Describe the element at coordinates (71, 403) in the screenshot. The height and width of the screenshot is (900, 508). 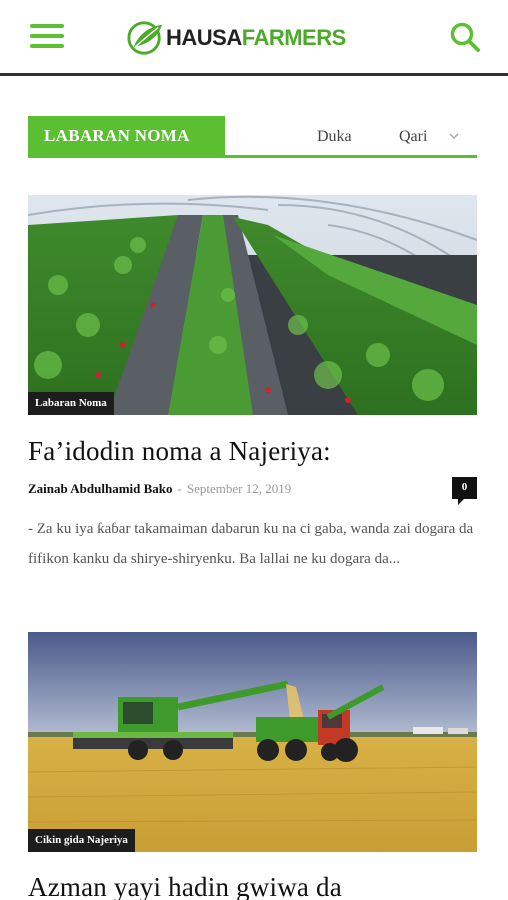
I see `category-badge: Labaran Noma` at that location.